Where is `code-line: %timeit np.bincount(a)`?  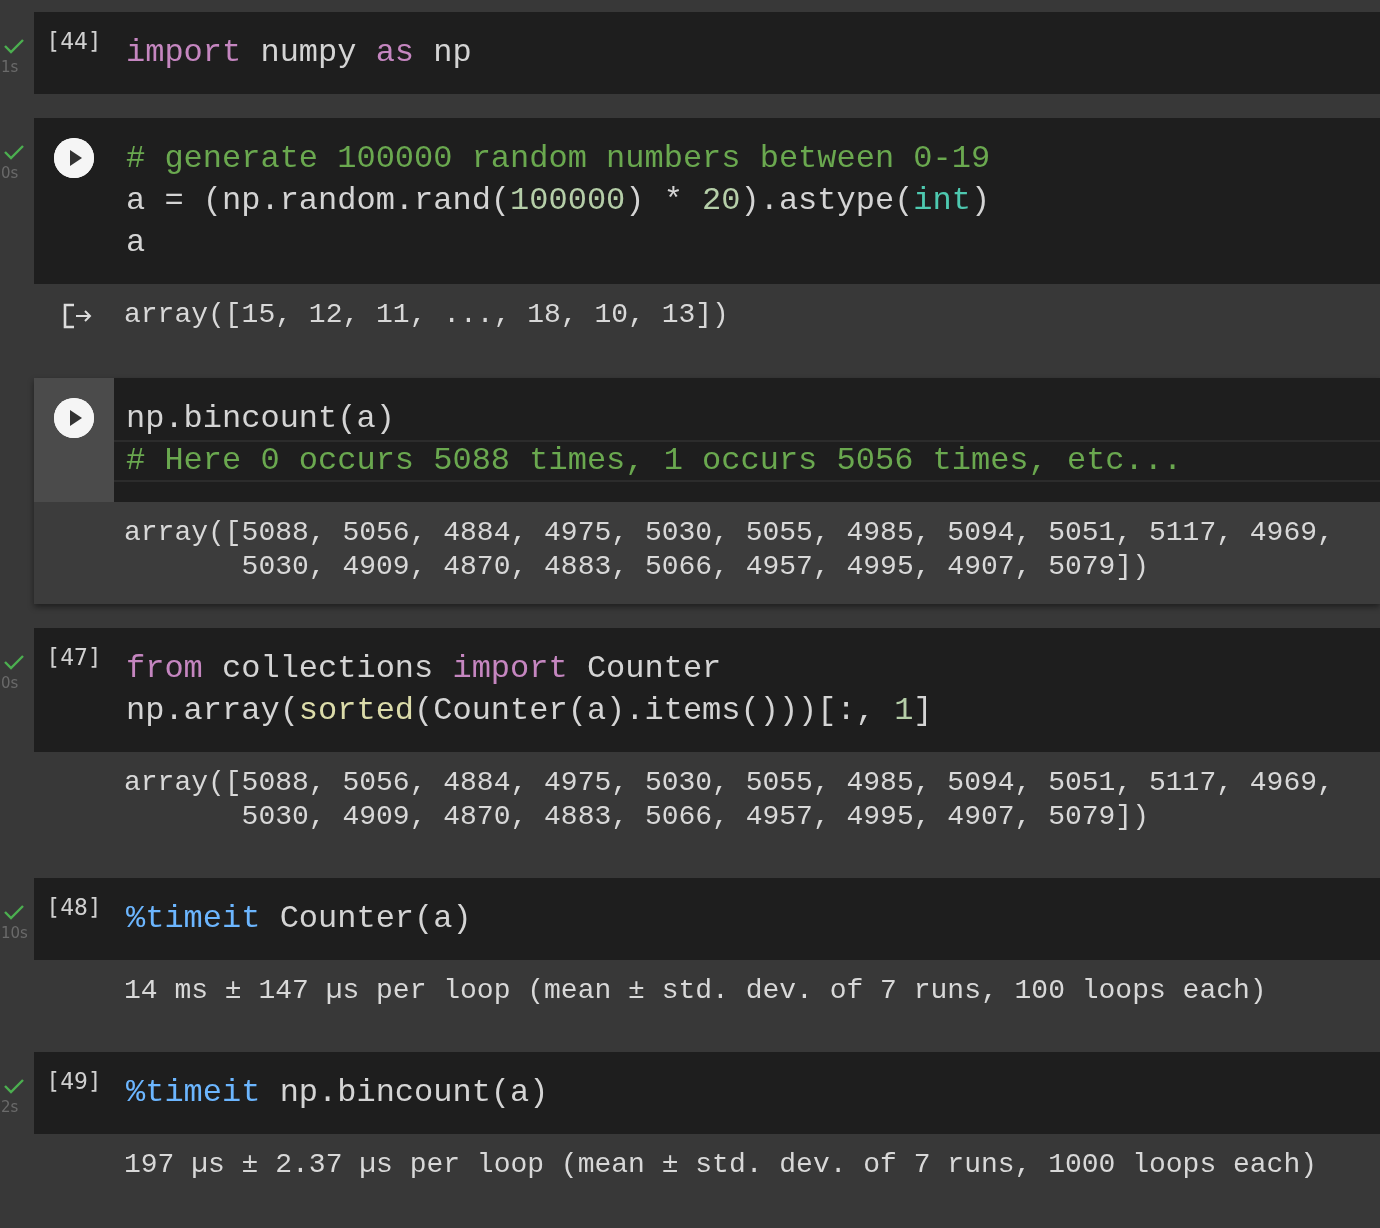 code-line: %timeit np.bincount(a) is located at coordinates (338, 1093).